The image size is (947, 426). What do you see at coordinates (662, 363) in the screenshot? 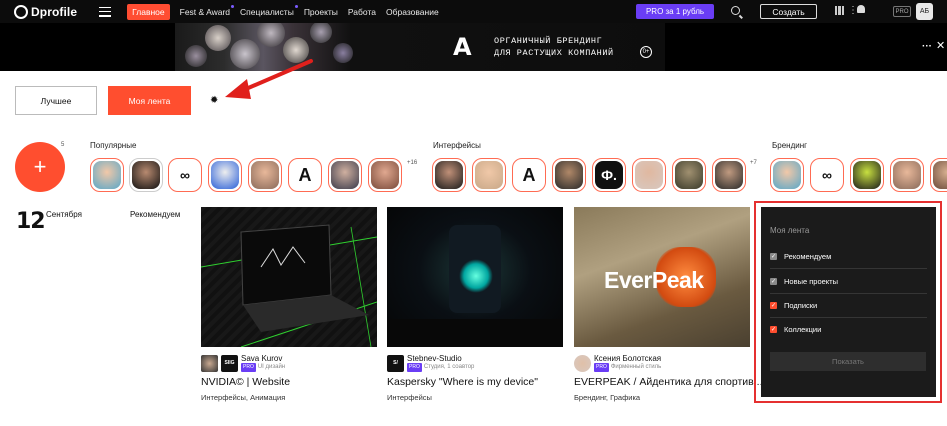
I see `card-author: Ксения Болотская PRO Фирменный стиль` at bounding box center [662, 363].